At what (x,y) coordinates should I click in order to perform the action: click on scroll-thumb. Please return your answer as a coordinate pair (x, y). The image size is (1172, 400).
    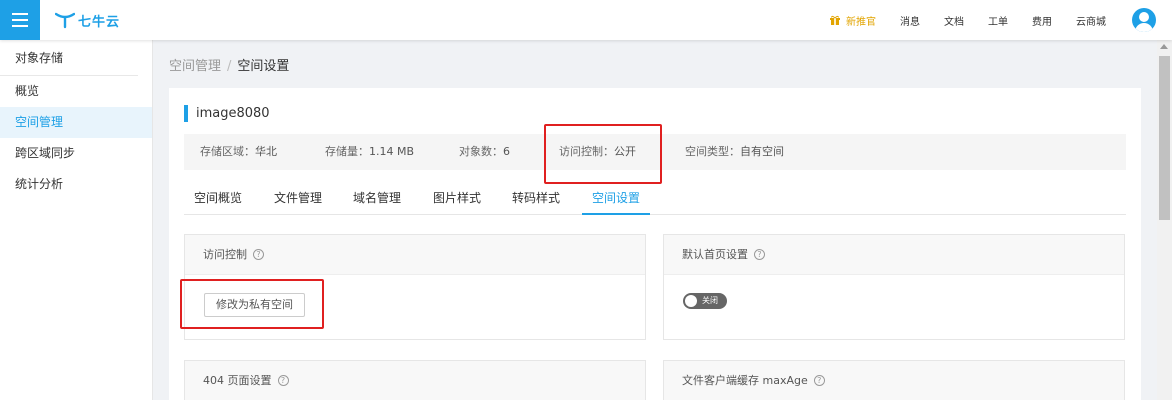
    Looking at the image, I should click on (1164, 138).